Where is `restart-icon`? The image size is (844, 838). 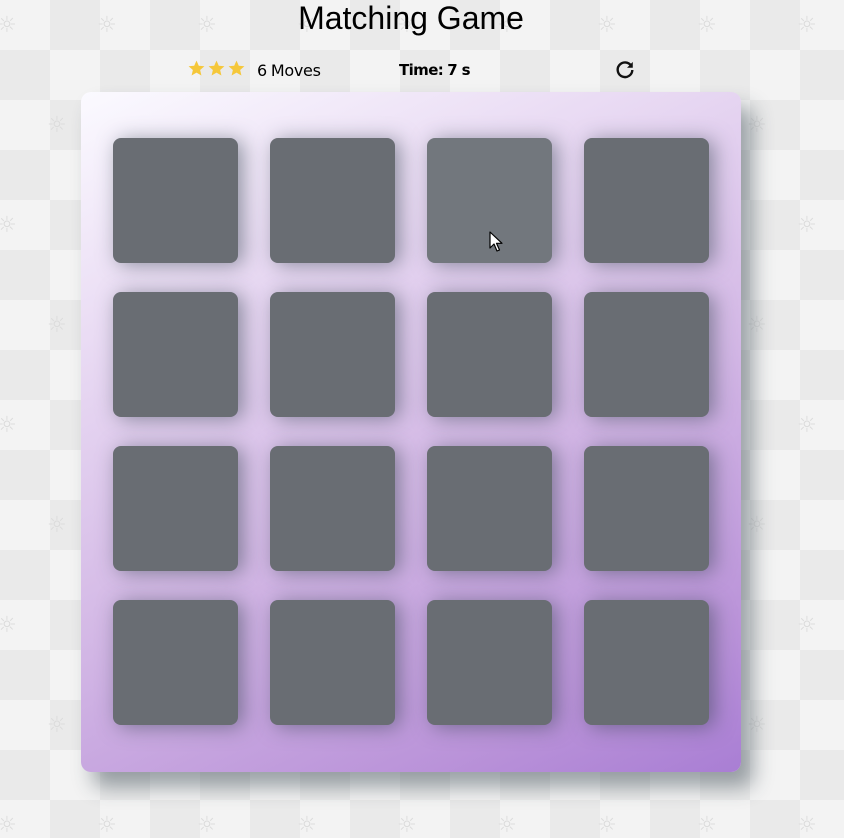 restart-icon is located at coordinates (625, 70).